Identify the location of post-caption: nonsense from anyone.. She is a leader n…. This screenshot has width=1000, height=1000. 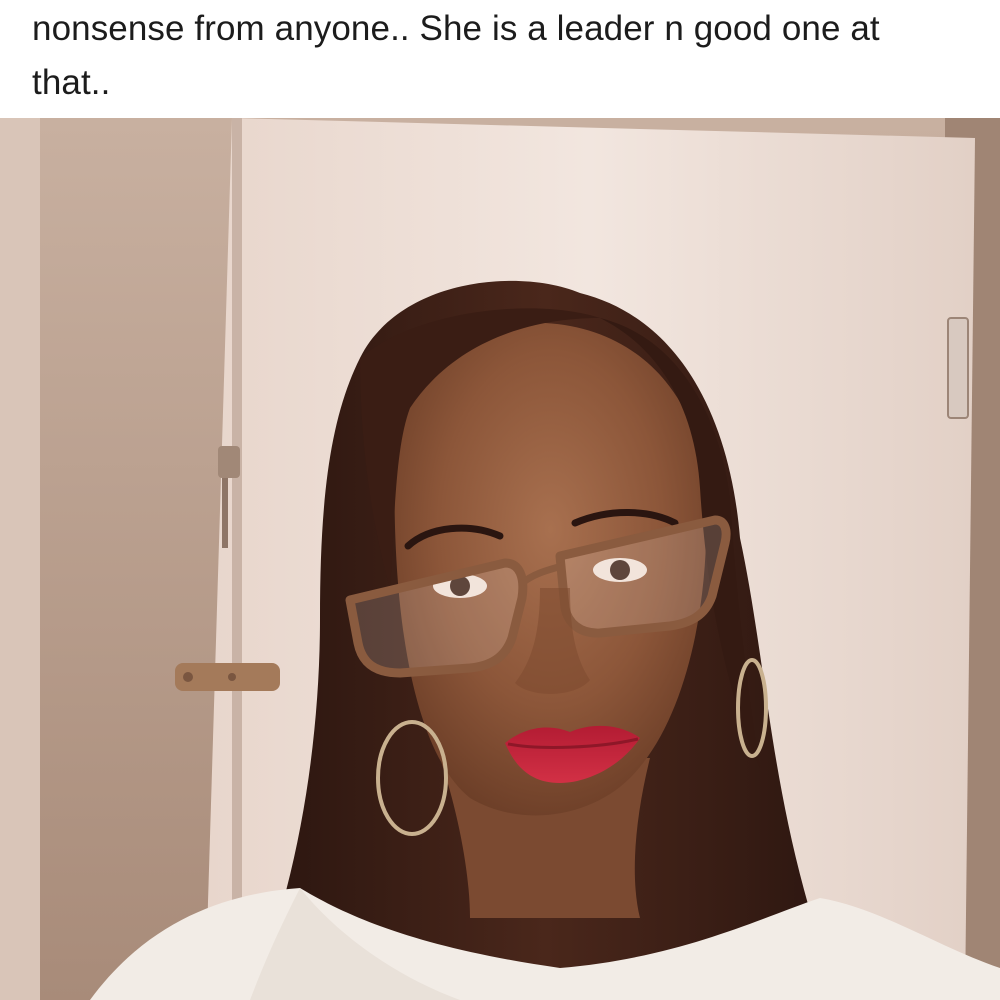
(500, 59).